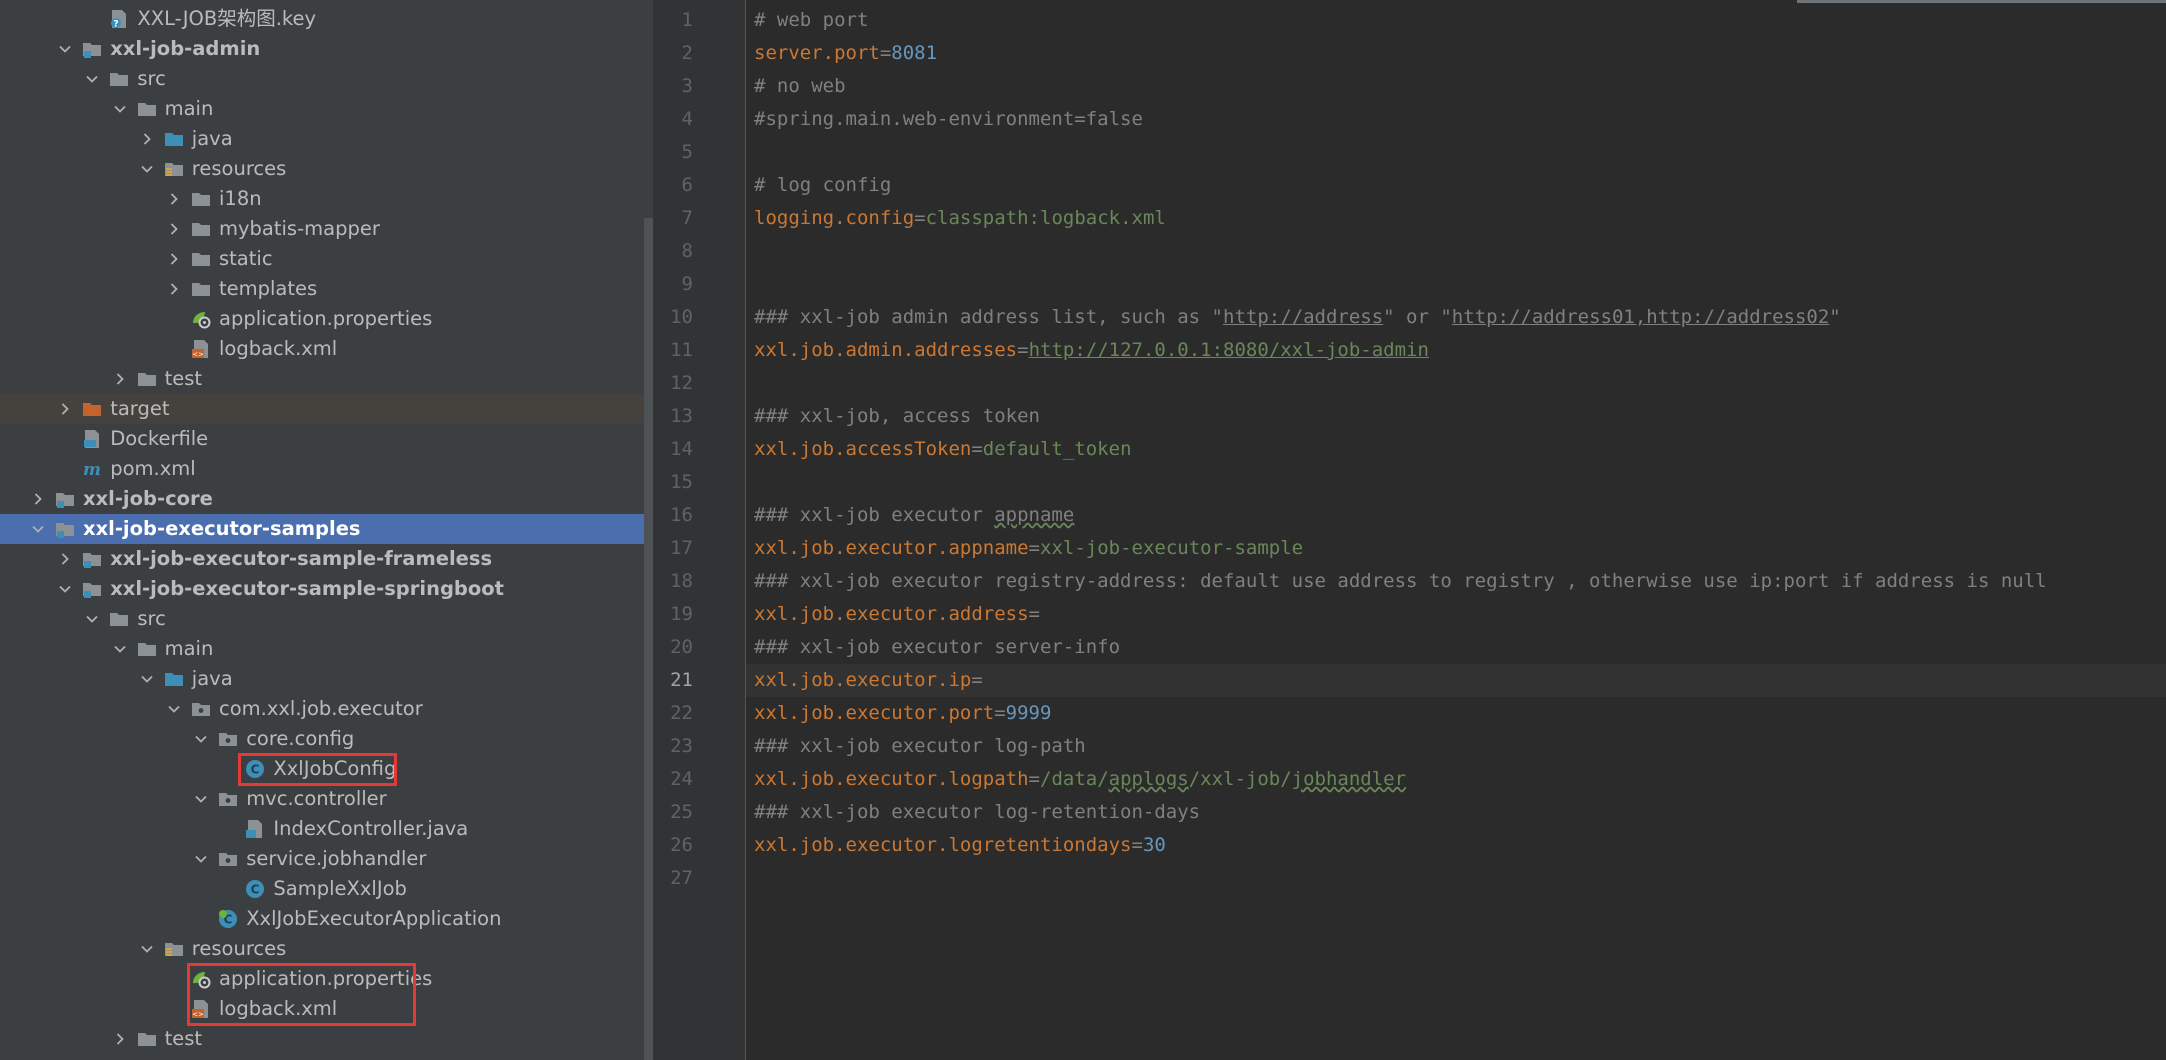  I want to click on tree-item: target, so click(322, 409).